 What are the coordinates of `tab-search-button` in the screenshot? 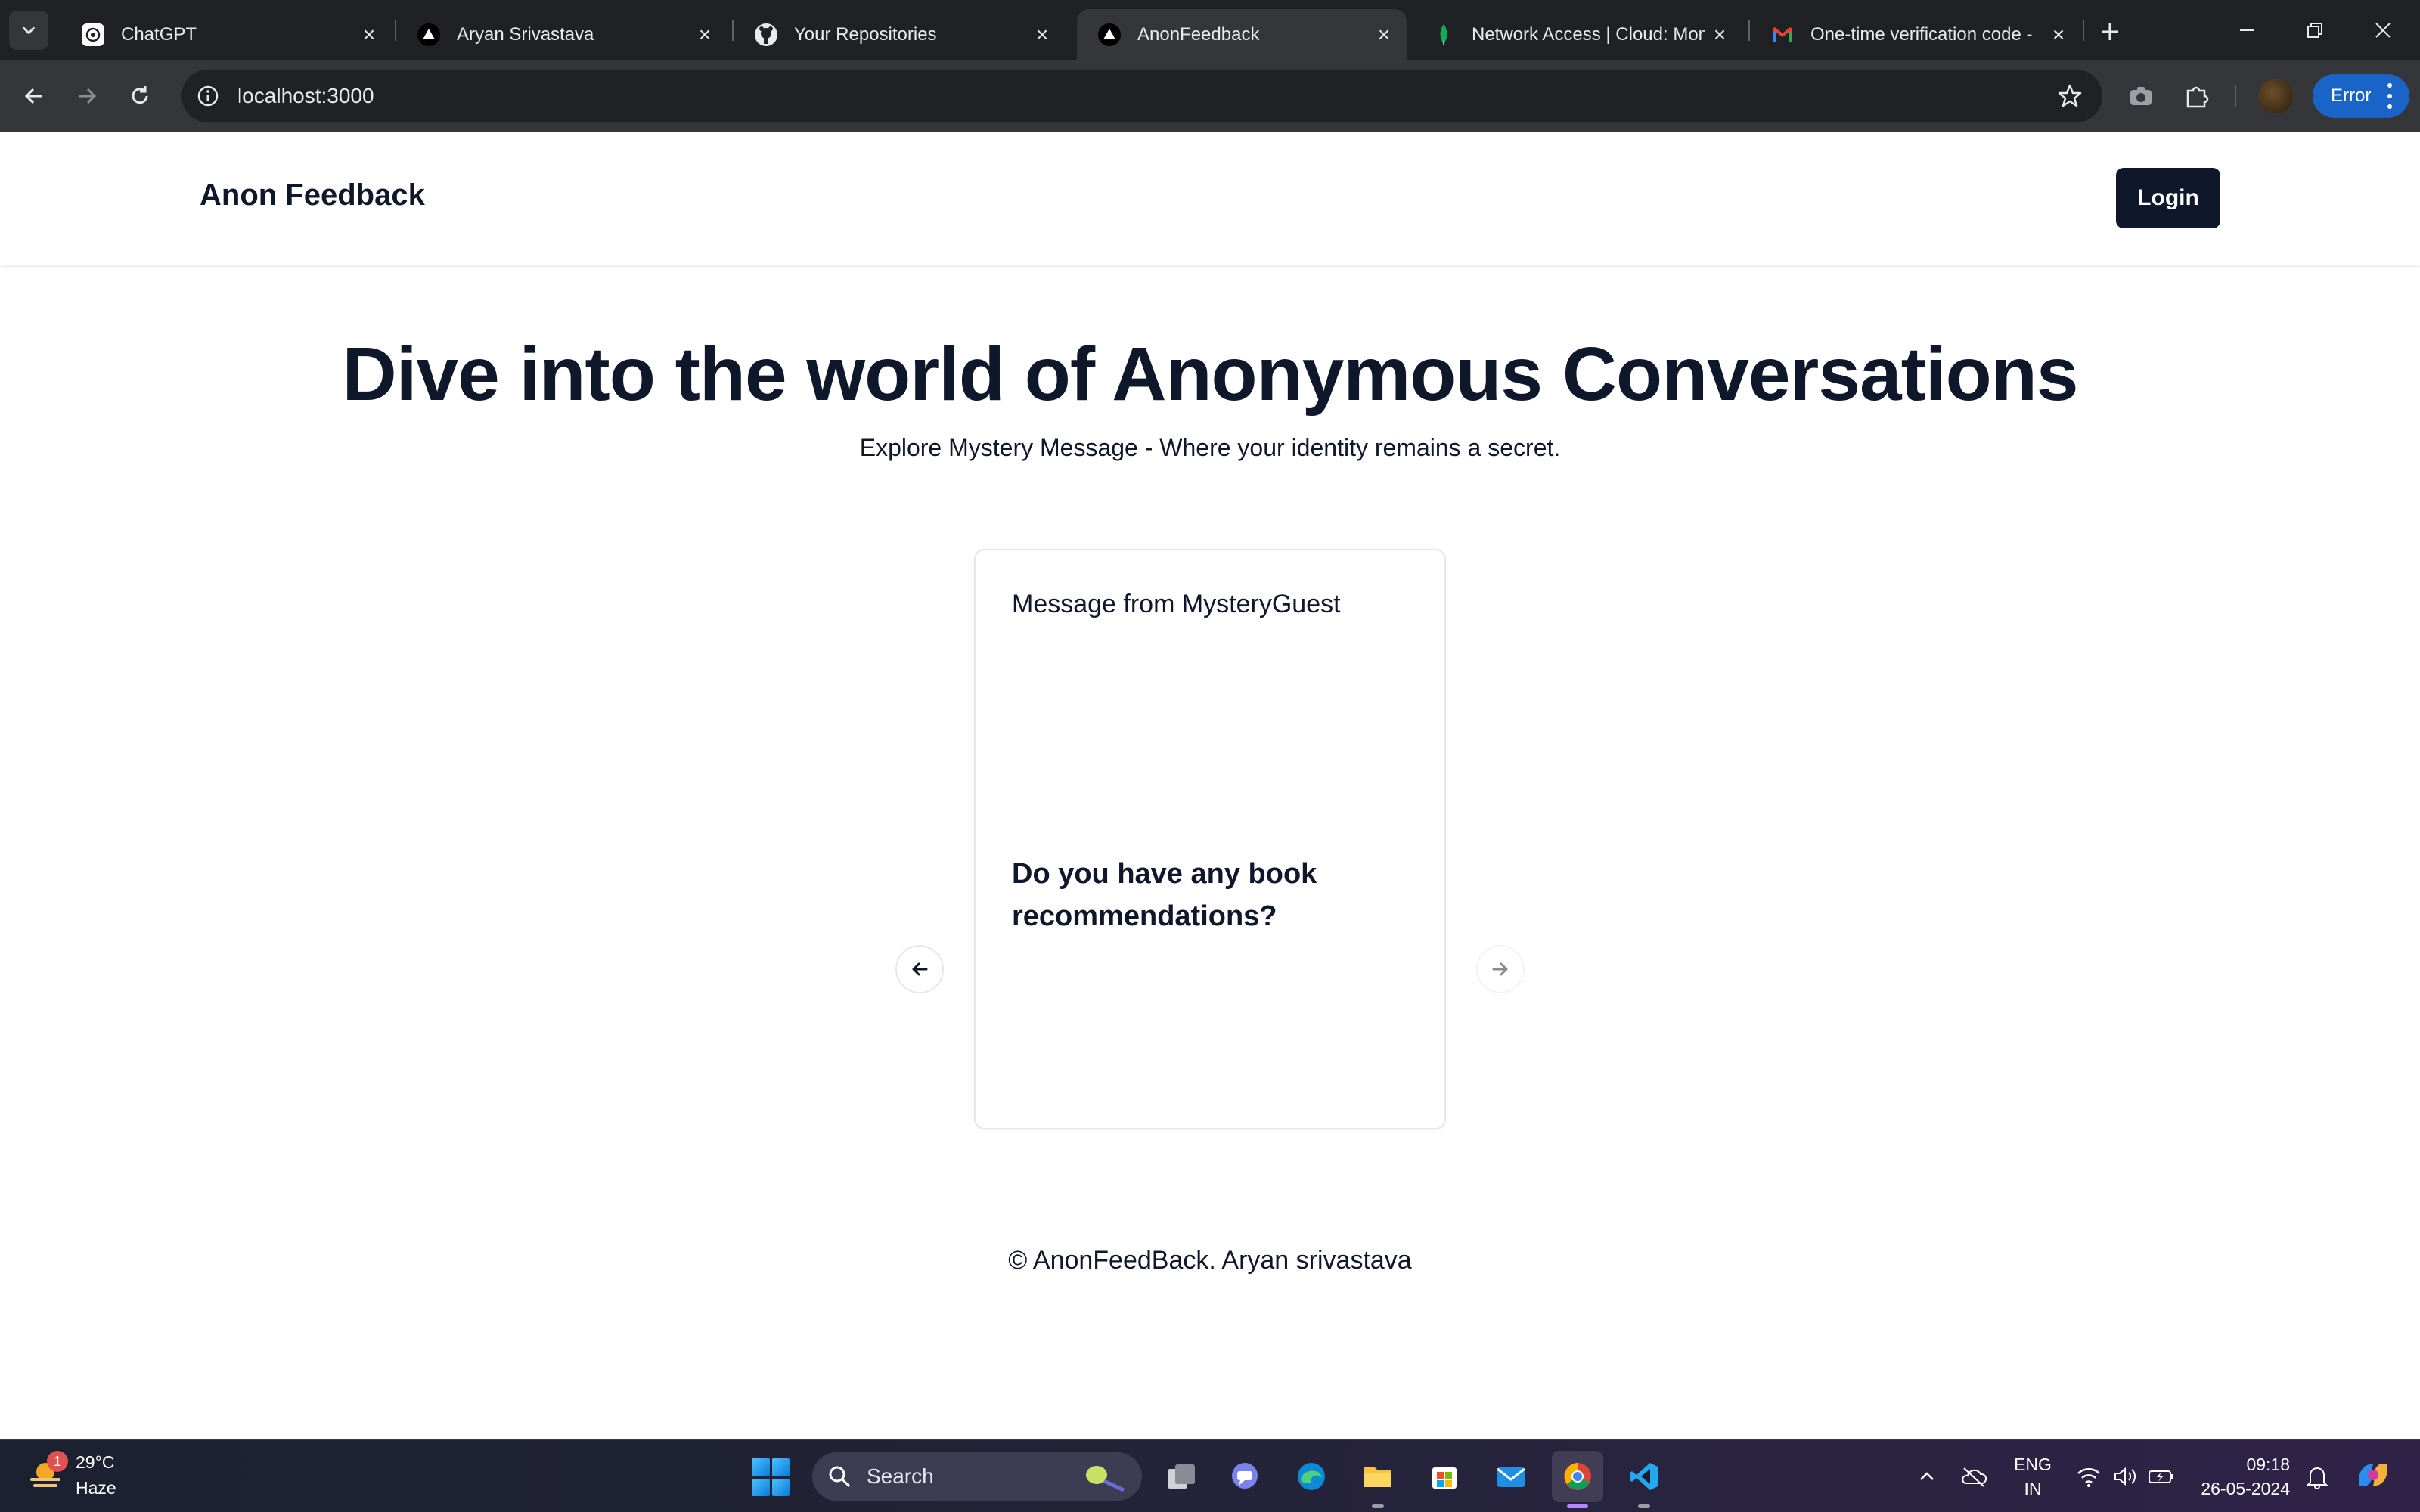 It's located at (28, 30).